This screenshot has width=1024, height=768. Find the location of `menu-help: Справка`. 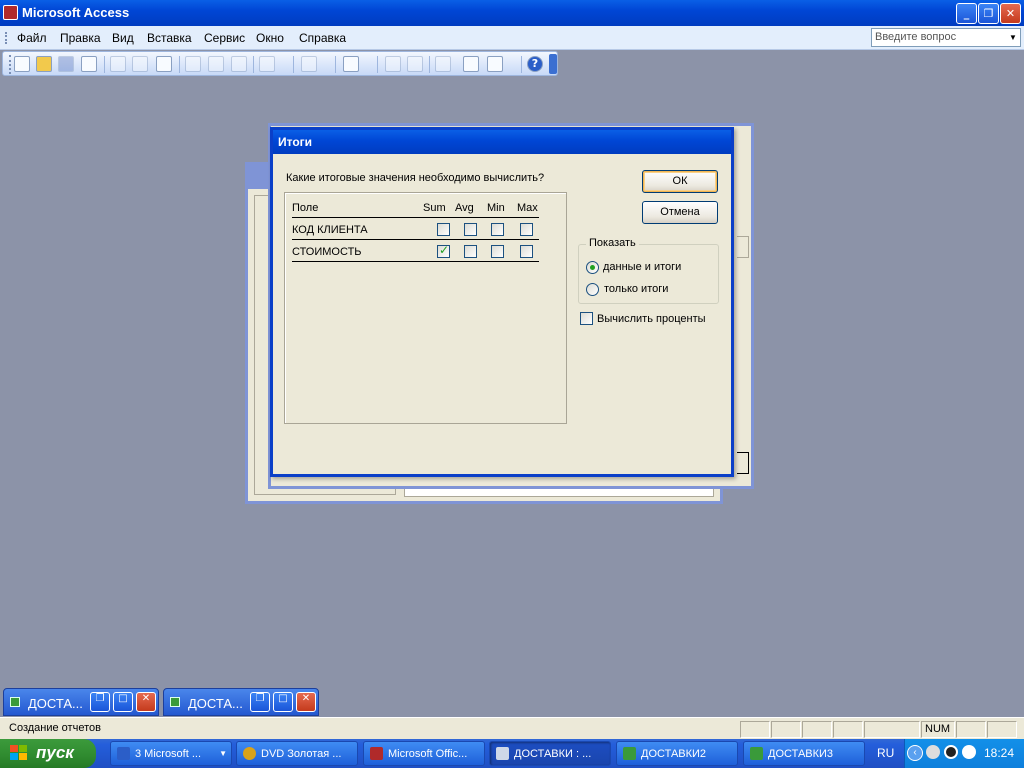

menu-help: Справка is located at coordinates (322, 38).